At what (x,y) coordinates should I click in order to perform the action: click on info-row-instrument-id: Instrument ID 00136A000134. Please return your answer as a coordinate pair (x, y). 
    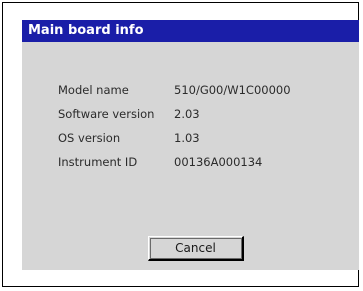
    Looking at the image, I should click on (203, 162).